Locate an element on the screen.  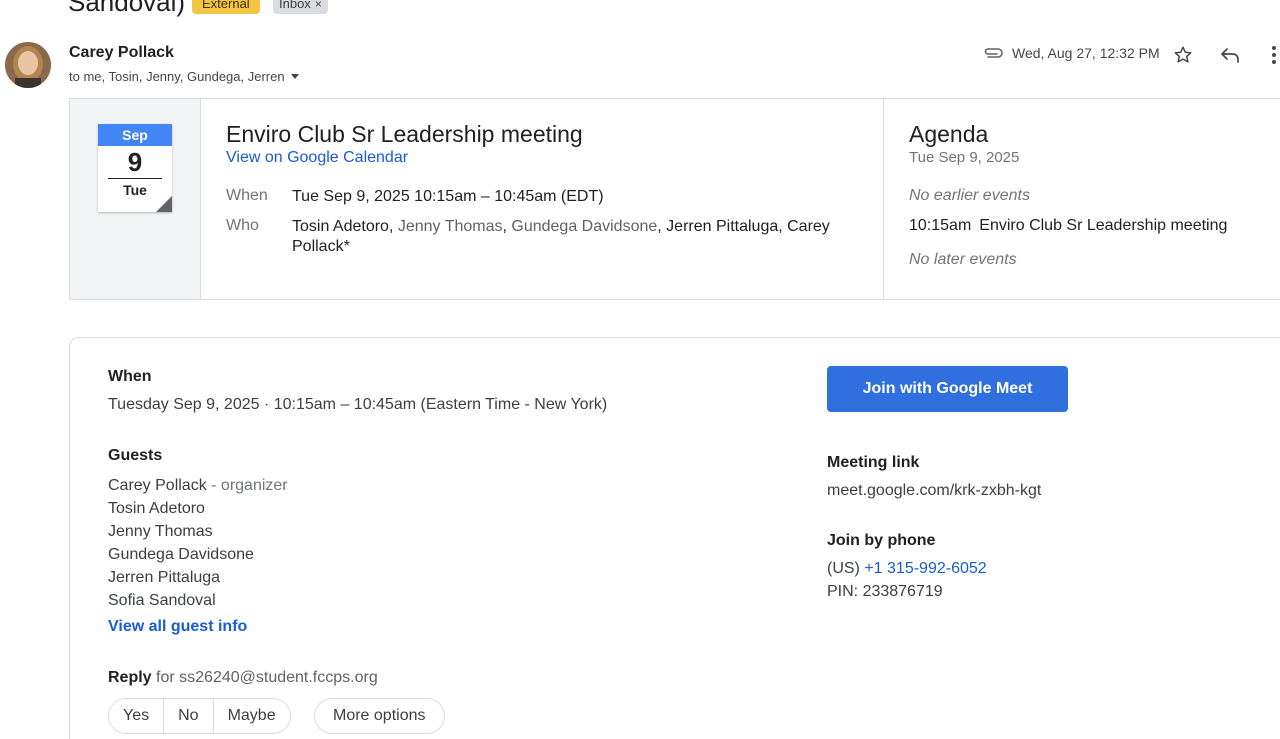
reply-for-line: Reply for ss26240@student.fccps.org is located at coordinates (243, 678).